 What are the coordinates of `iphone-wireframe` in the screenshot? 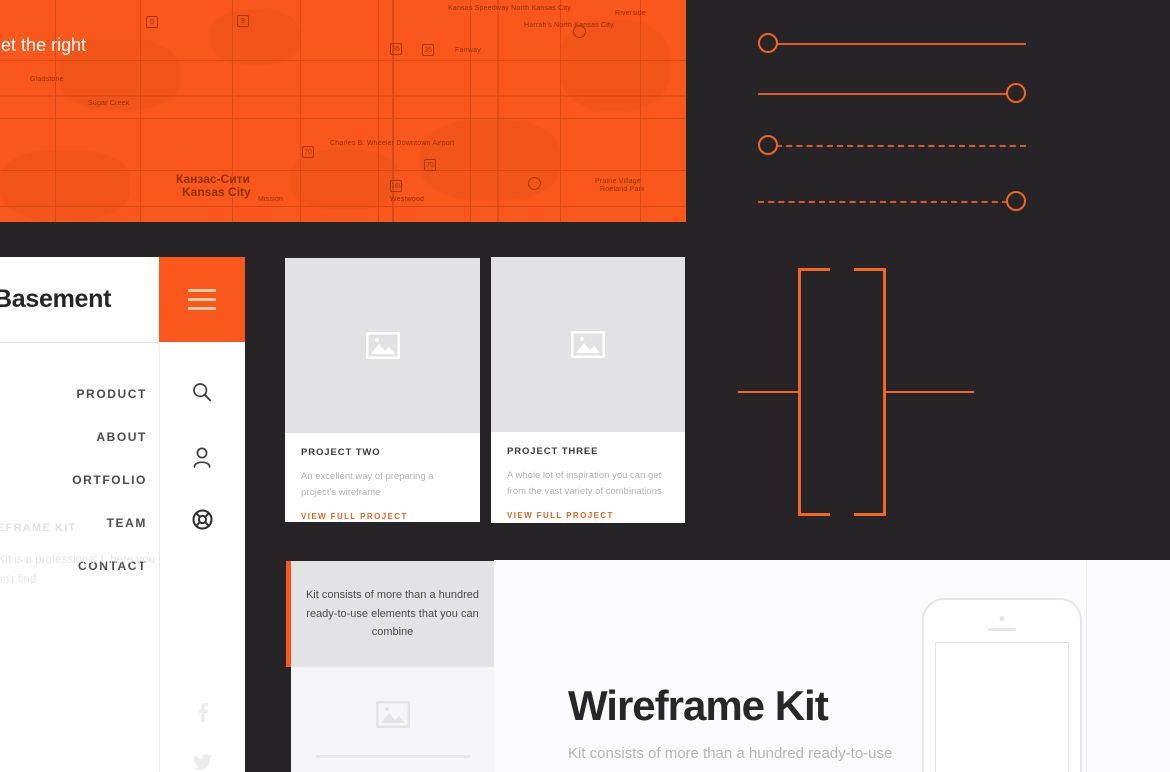 It's located at (1002, 685).